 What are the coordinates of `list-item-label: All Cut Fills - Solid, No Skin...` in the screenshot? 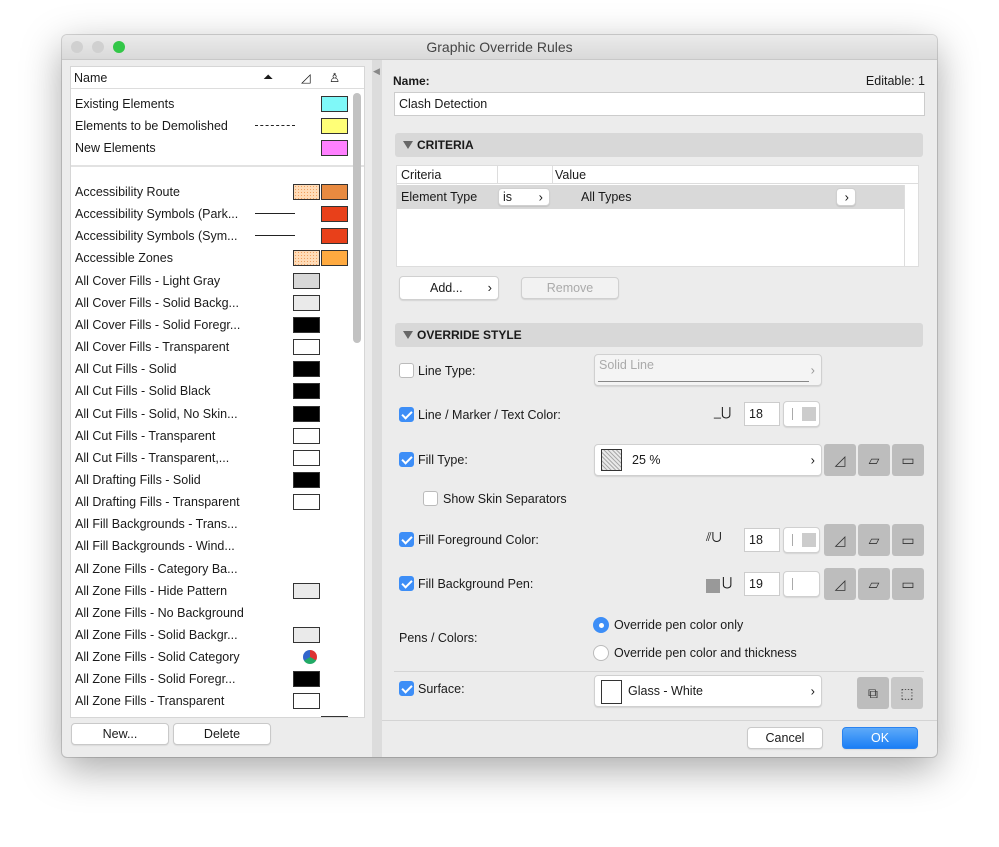 It's located at (156, 413).